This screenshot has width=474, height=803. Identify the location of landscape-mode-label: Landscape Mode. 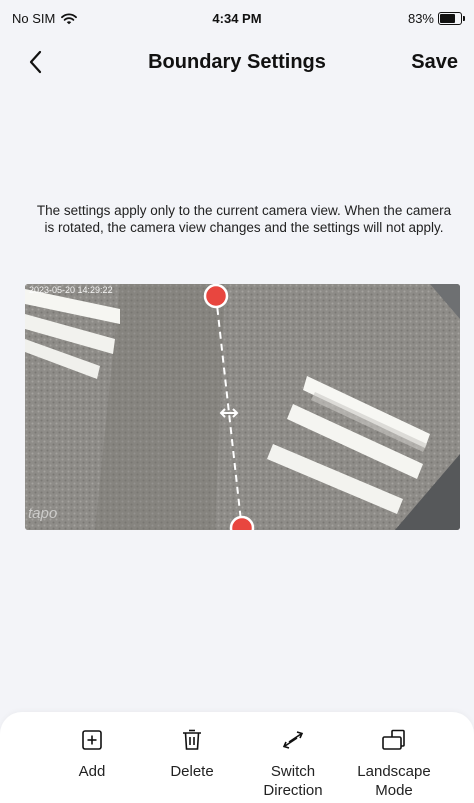
(394, 781).